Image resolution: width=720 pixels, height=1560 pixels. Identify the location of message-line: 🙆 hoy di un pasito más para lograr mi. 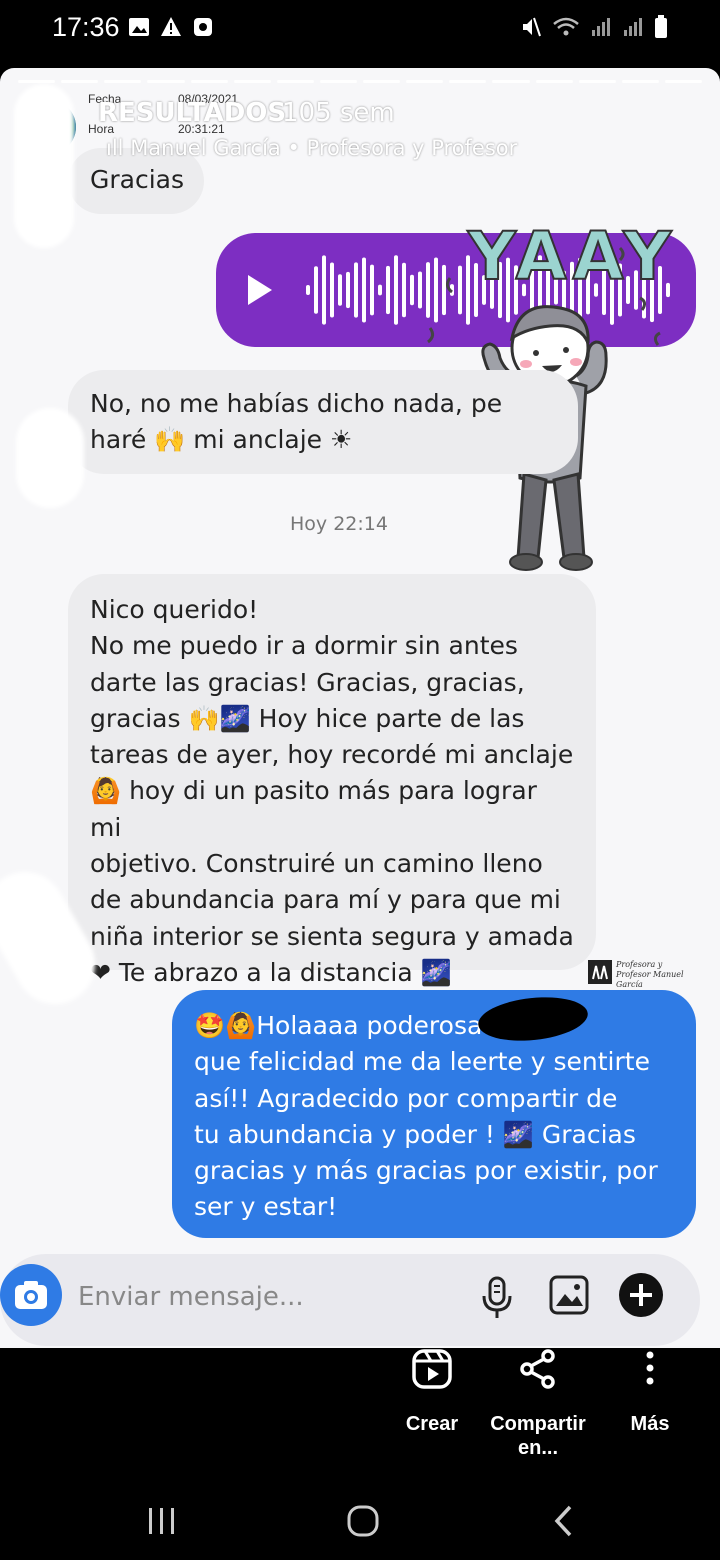
(313, 809).